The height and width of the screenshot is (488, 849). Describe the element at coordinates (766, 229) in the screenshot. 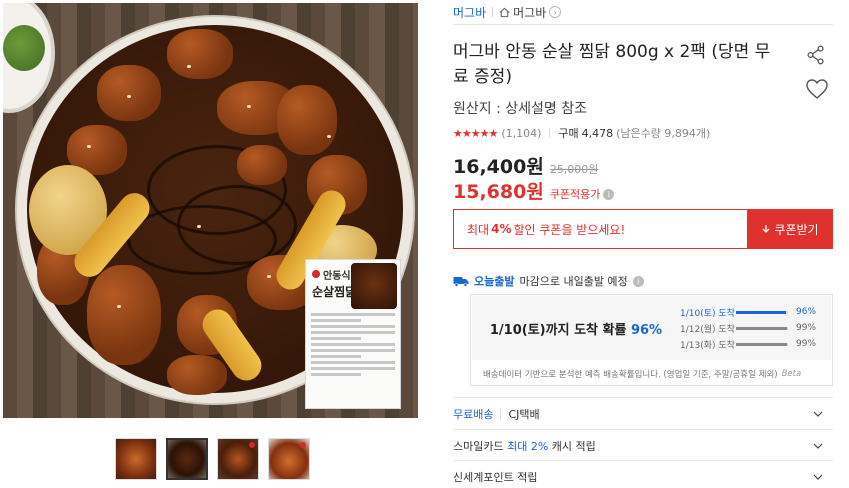

I see `download-icon` at that location.